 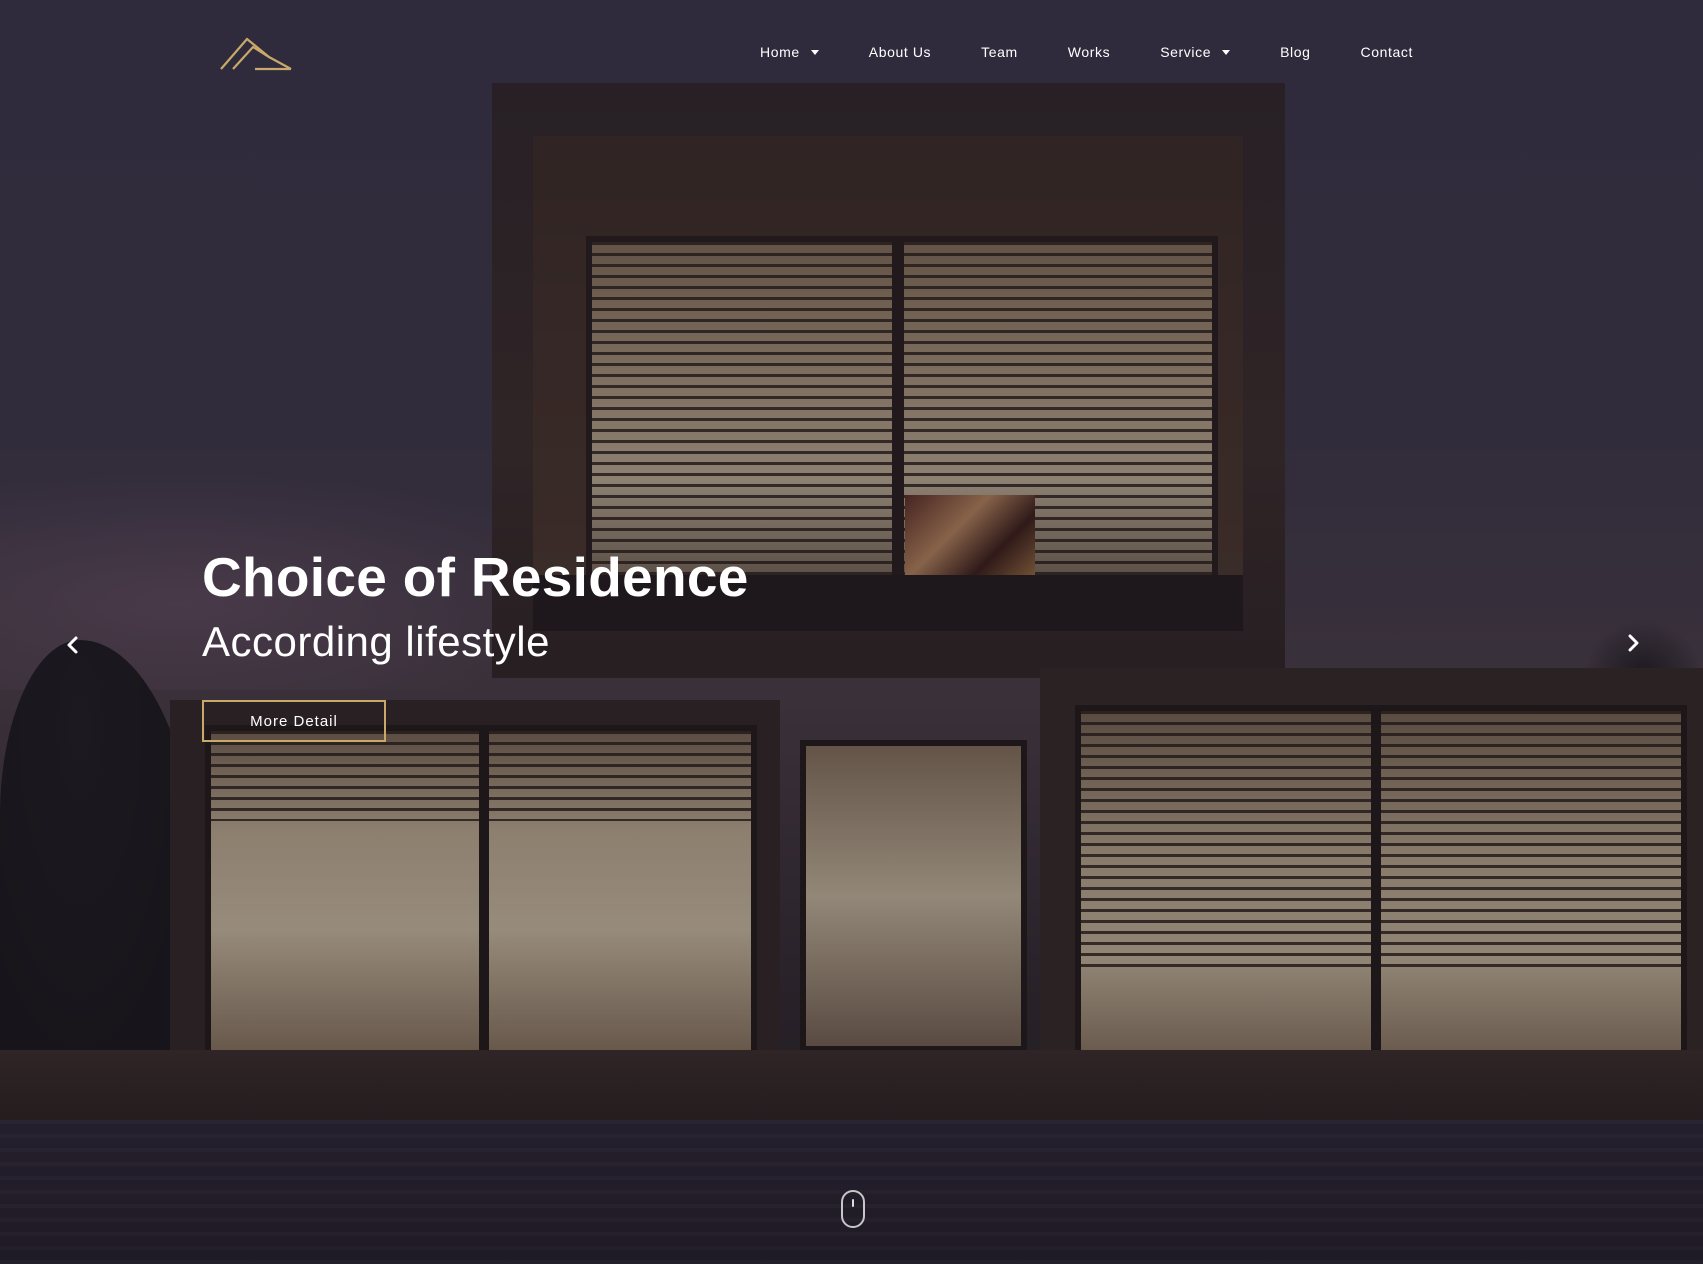 I want to click on nav-item-works: Works, so click(x=1089, y=52).